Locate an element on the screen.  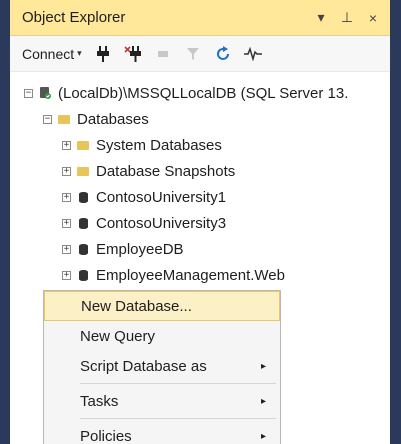
tree-node-contosouniversity1: + ContosoUniversity1 is located at coordinates (200, 197).